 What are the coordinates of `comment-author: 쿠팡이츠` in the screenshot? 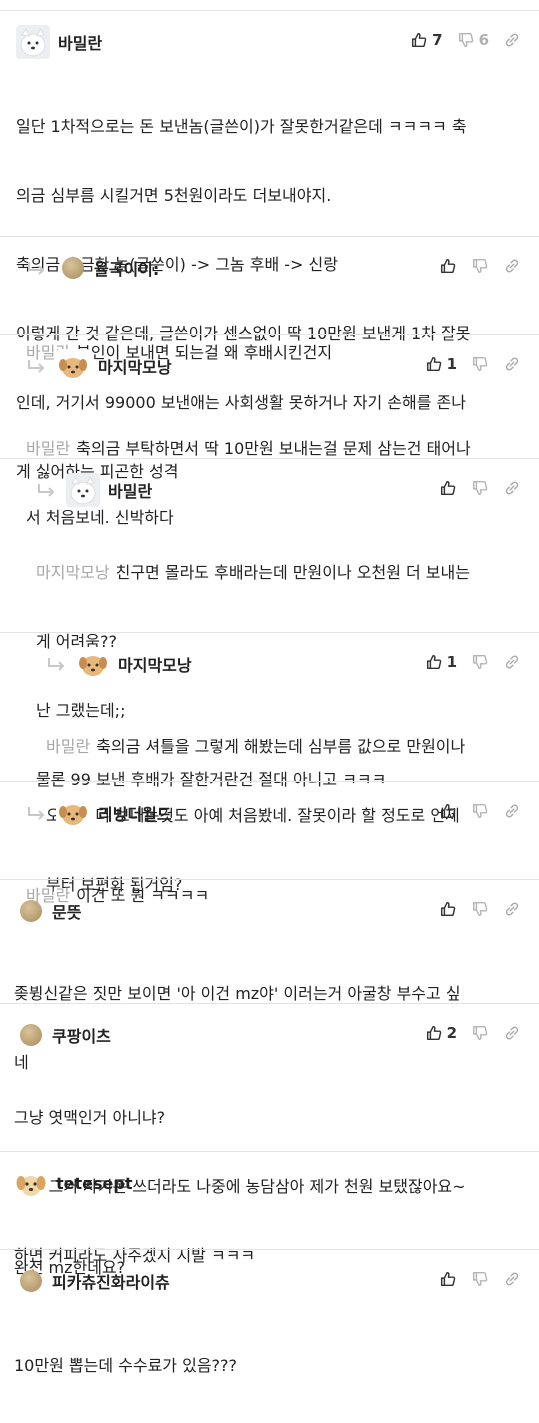 It's located at (81, 1035).